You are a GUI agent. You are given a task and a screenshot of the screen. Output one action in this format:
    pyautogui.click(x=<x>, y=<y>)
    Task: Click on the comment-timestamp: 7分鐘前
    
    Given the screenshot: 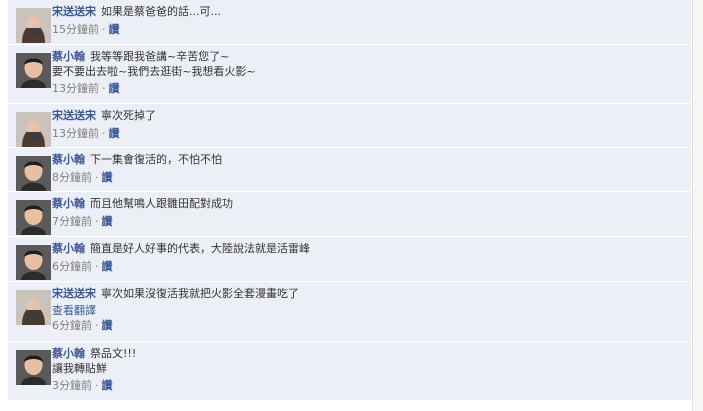 What is the action you would take?
    pyautogui.click(x=72, y=221)
    